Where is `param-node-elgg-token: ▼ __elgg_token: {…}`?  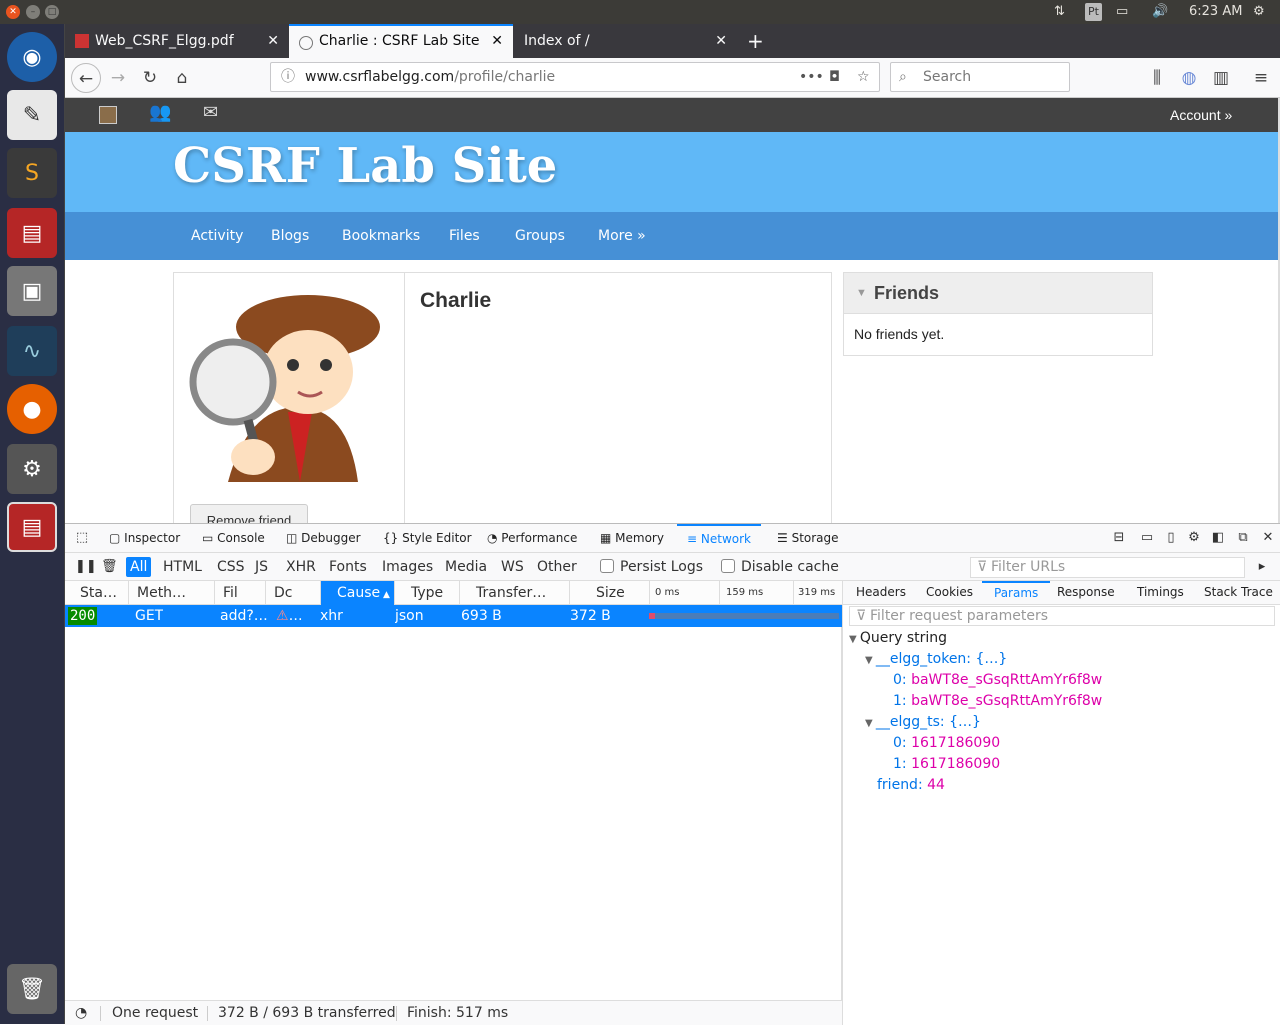
param-node-elgg-token: ▼ __elgg_token: {…} is located at coordinates (936, 660).